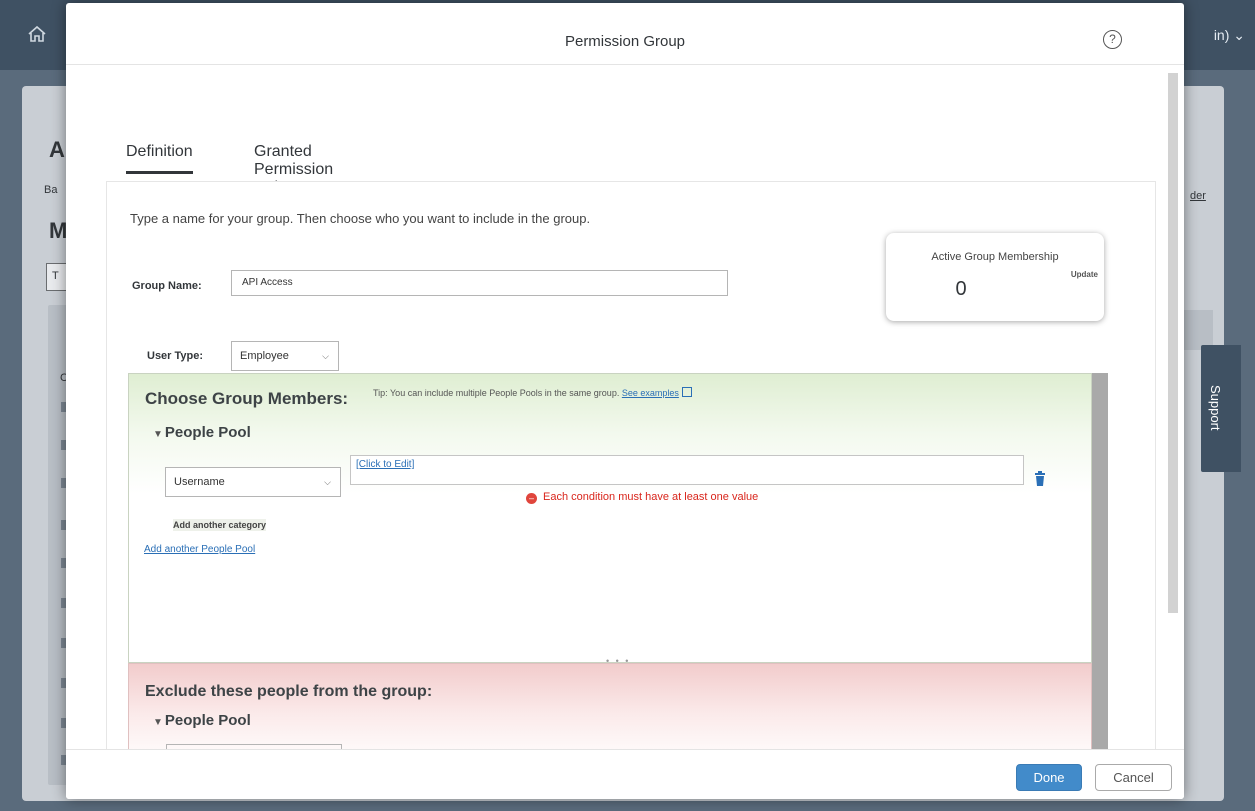 Image resolution: width=1255 pixels, height=811 pixels. Describe the element at coordinates (253, 482) in the screenshot. I see `category-select: Username ⌵` at that location.